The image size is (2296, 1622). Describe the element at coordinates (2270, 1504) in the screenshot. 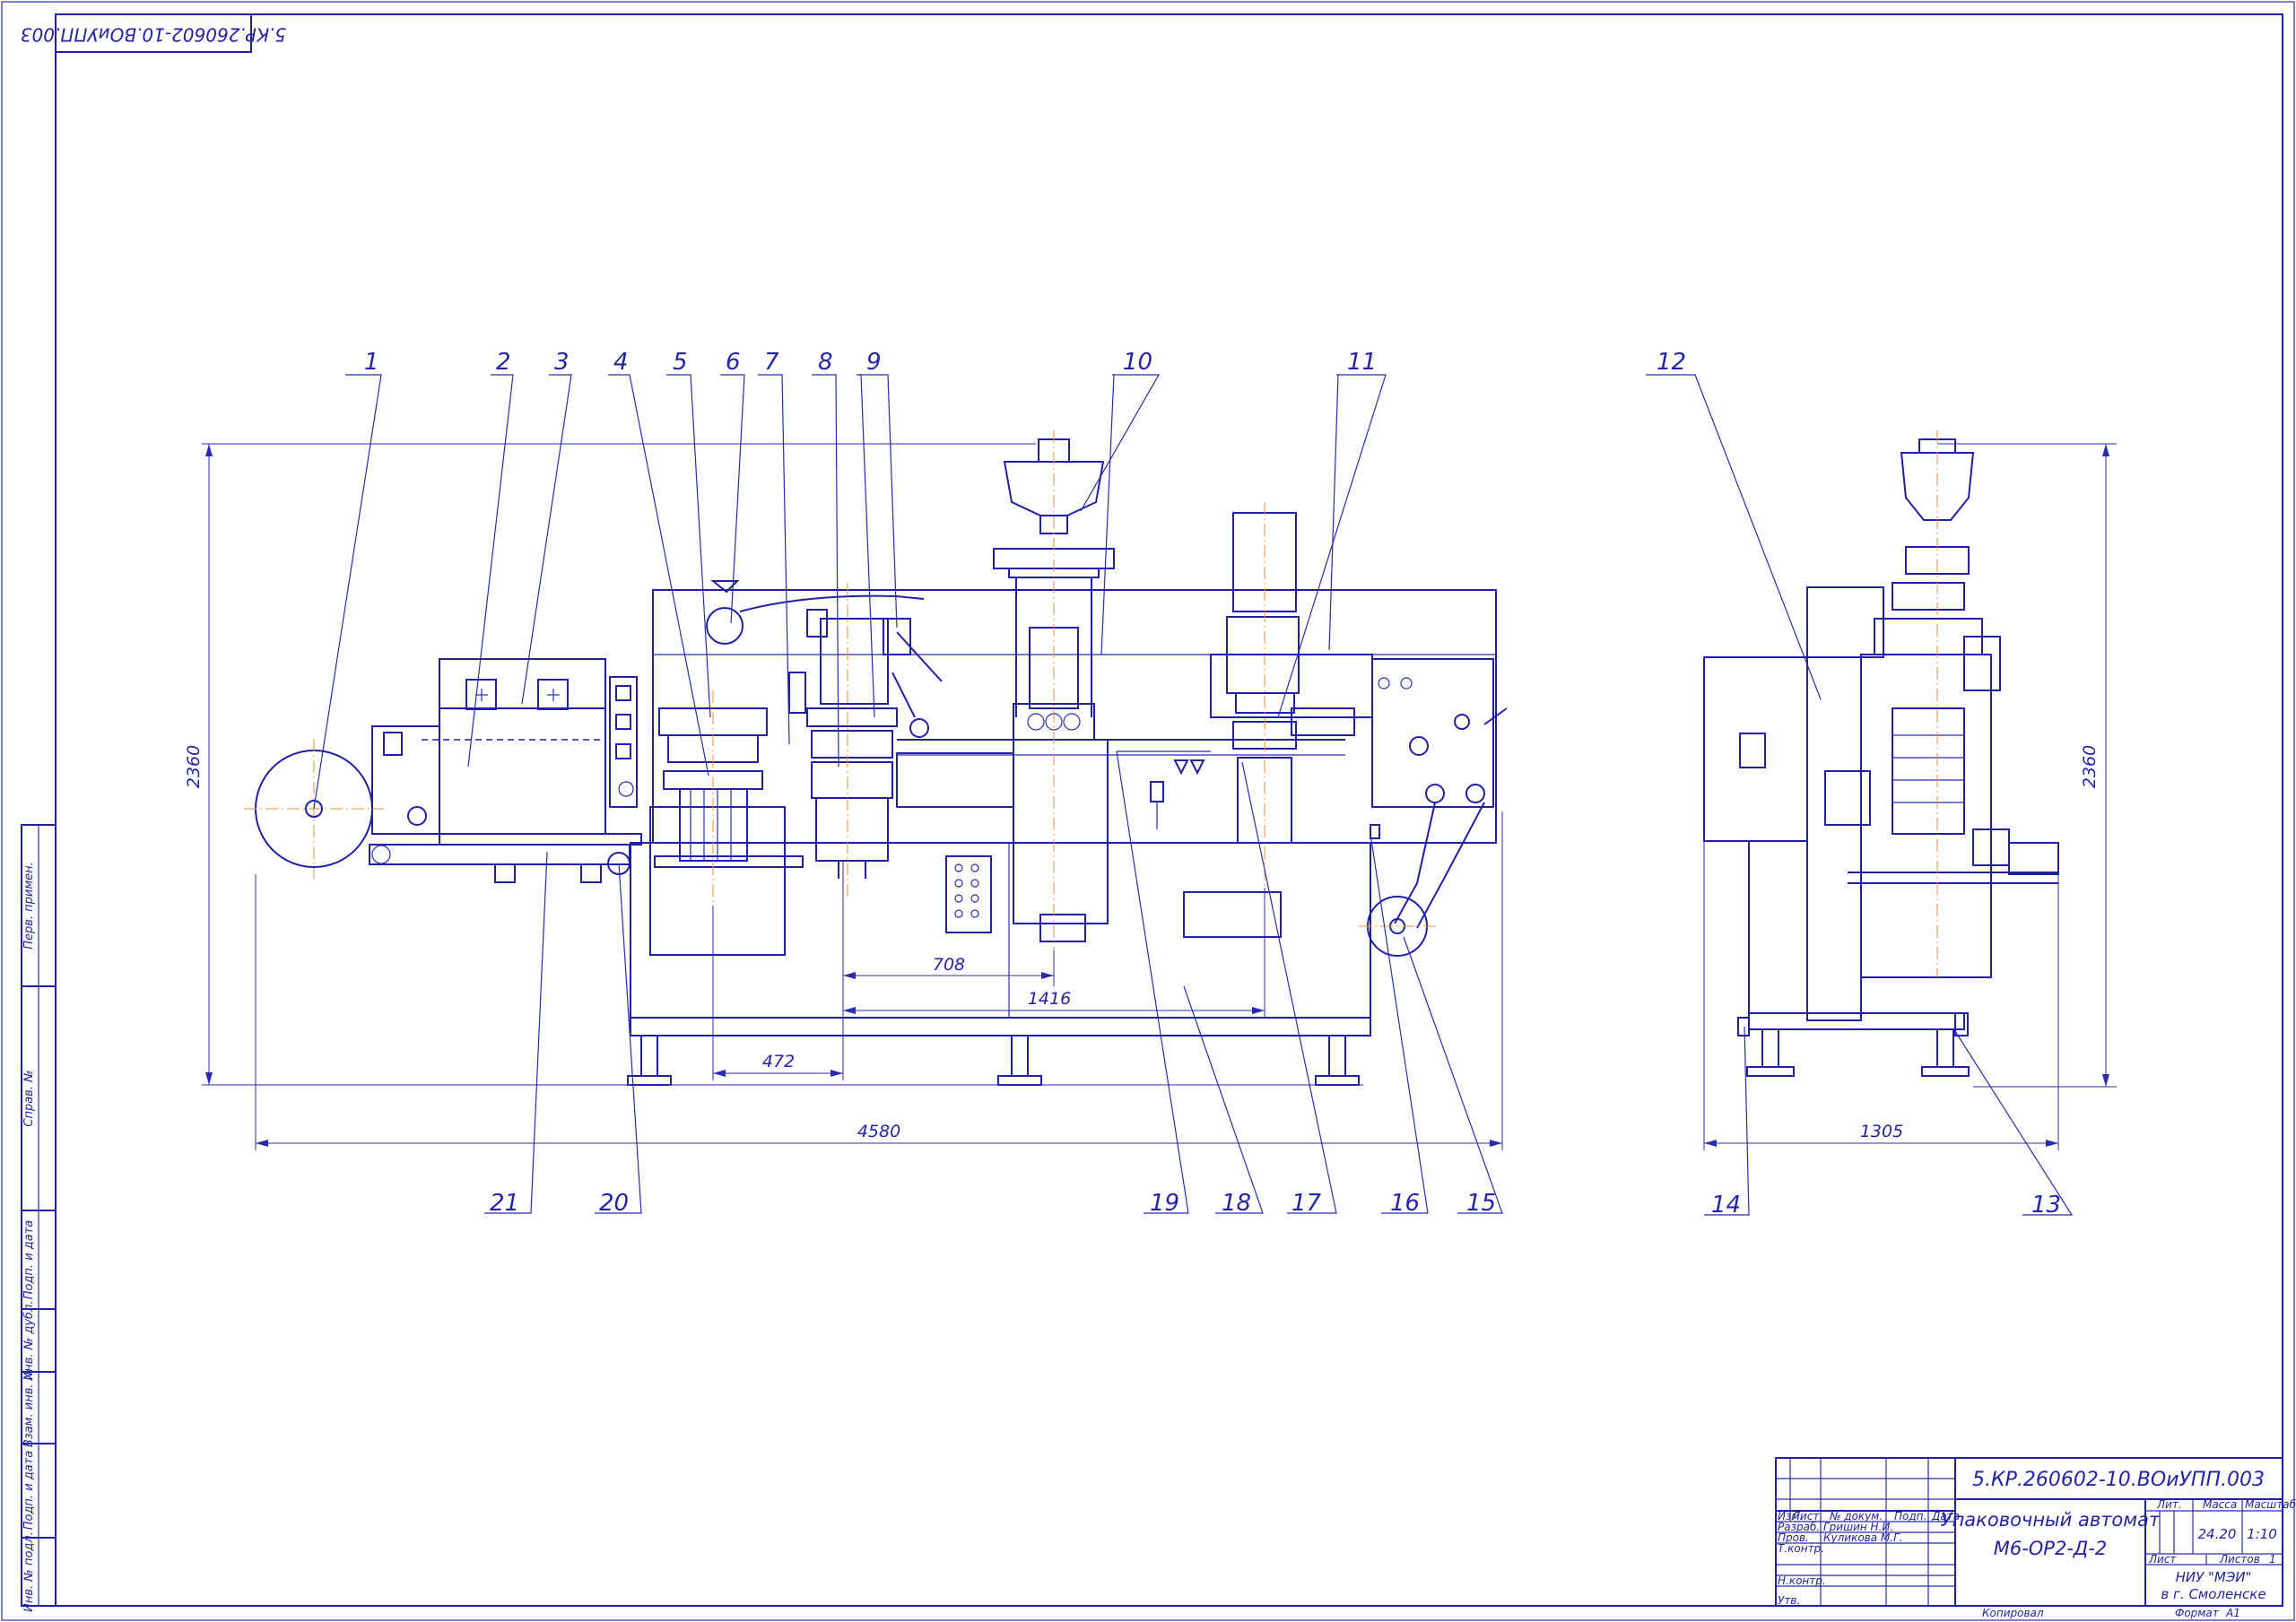

I see `tb-masshtab: Масштаб` at that location.